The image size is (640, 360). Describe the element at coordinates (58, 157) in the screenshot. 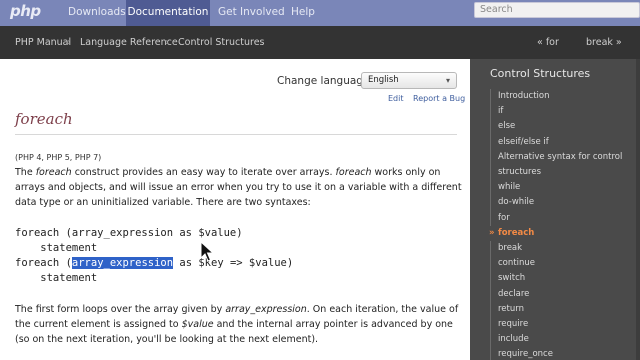

I see `version-info: (PHP 4, PHP 5, PHP 7)` at that location.